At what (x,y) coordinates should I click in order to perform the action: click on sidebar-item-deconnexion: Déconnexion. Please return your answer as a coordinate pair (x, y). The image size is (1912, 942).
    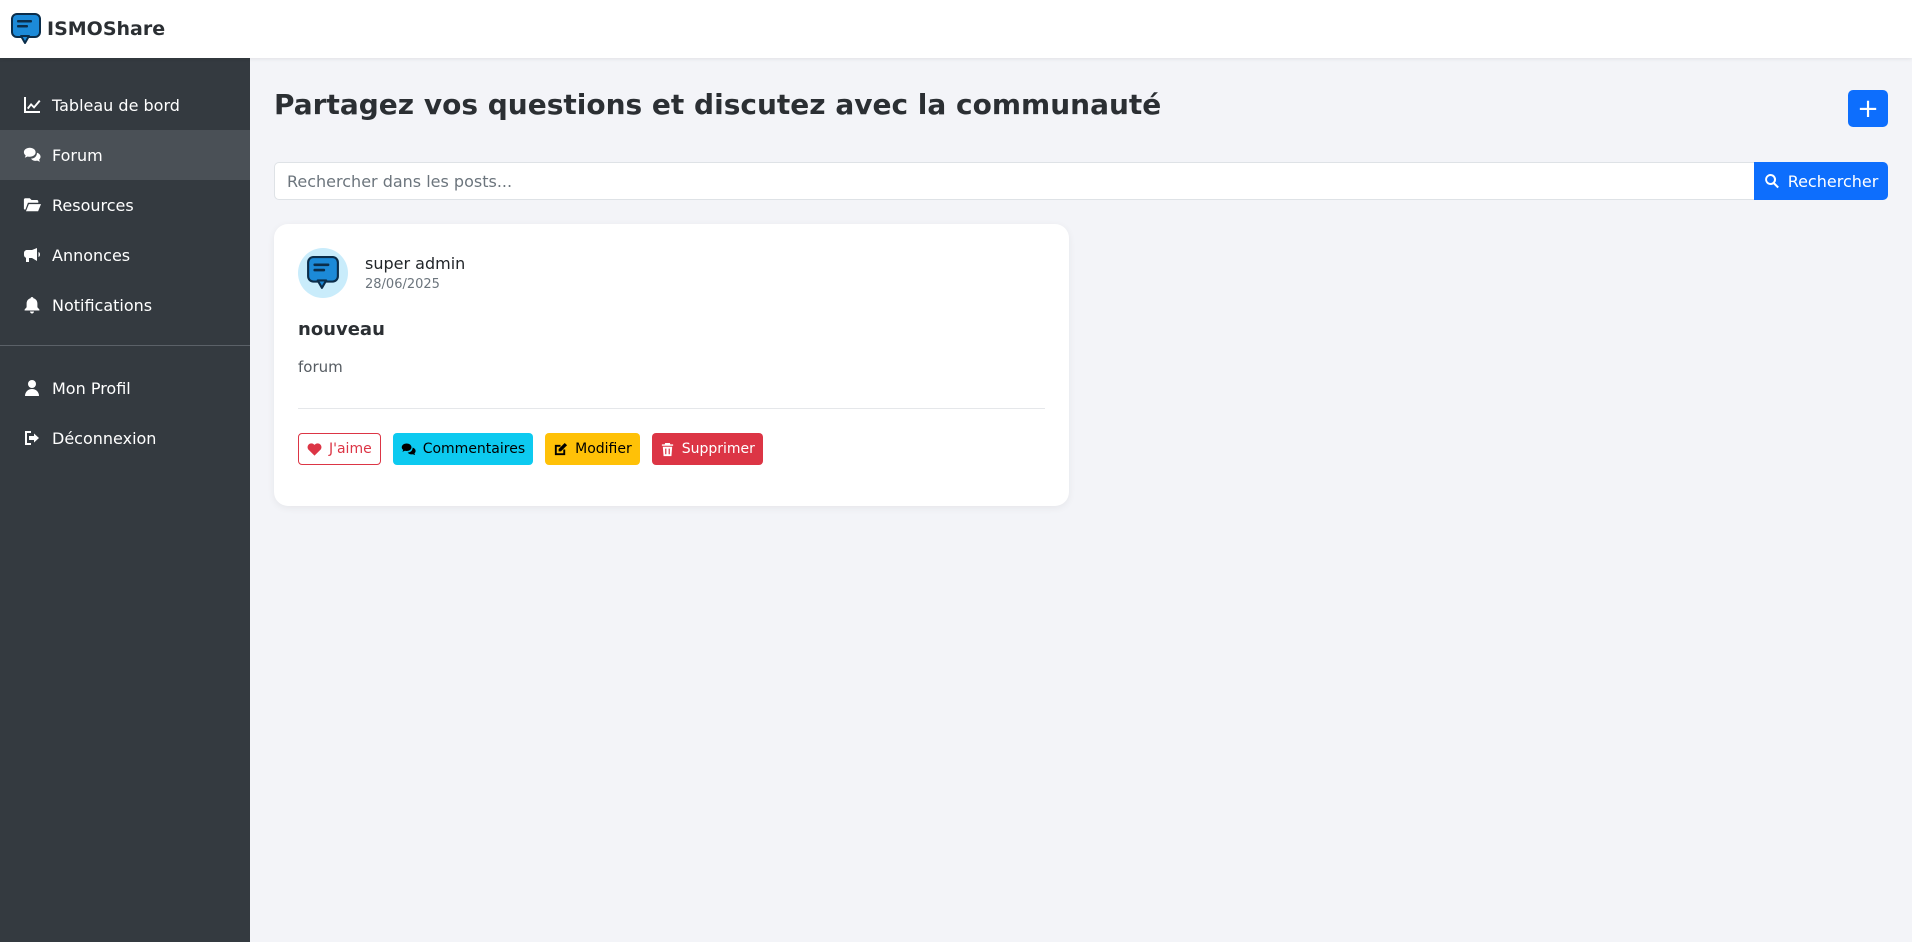
    Looking at the image, I should click on (125, 438).